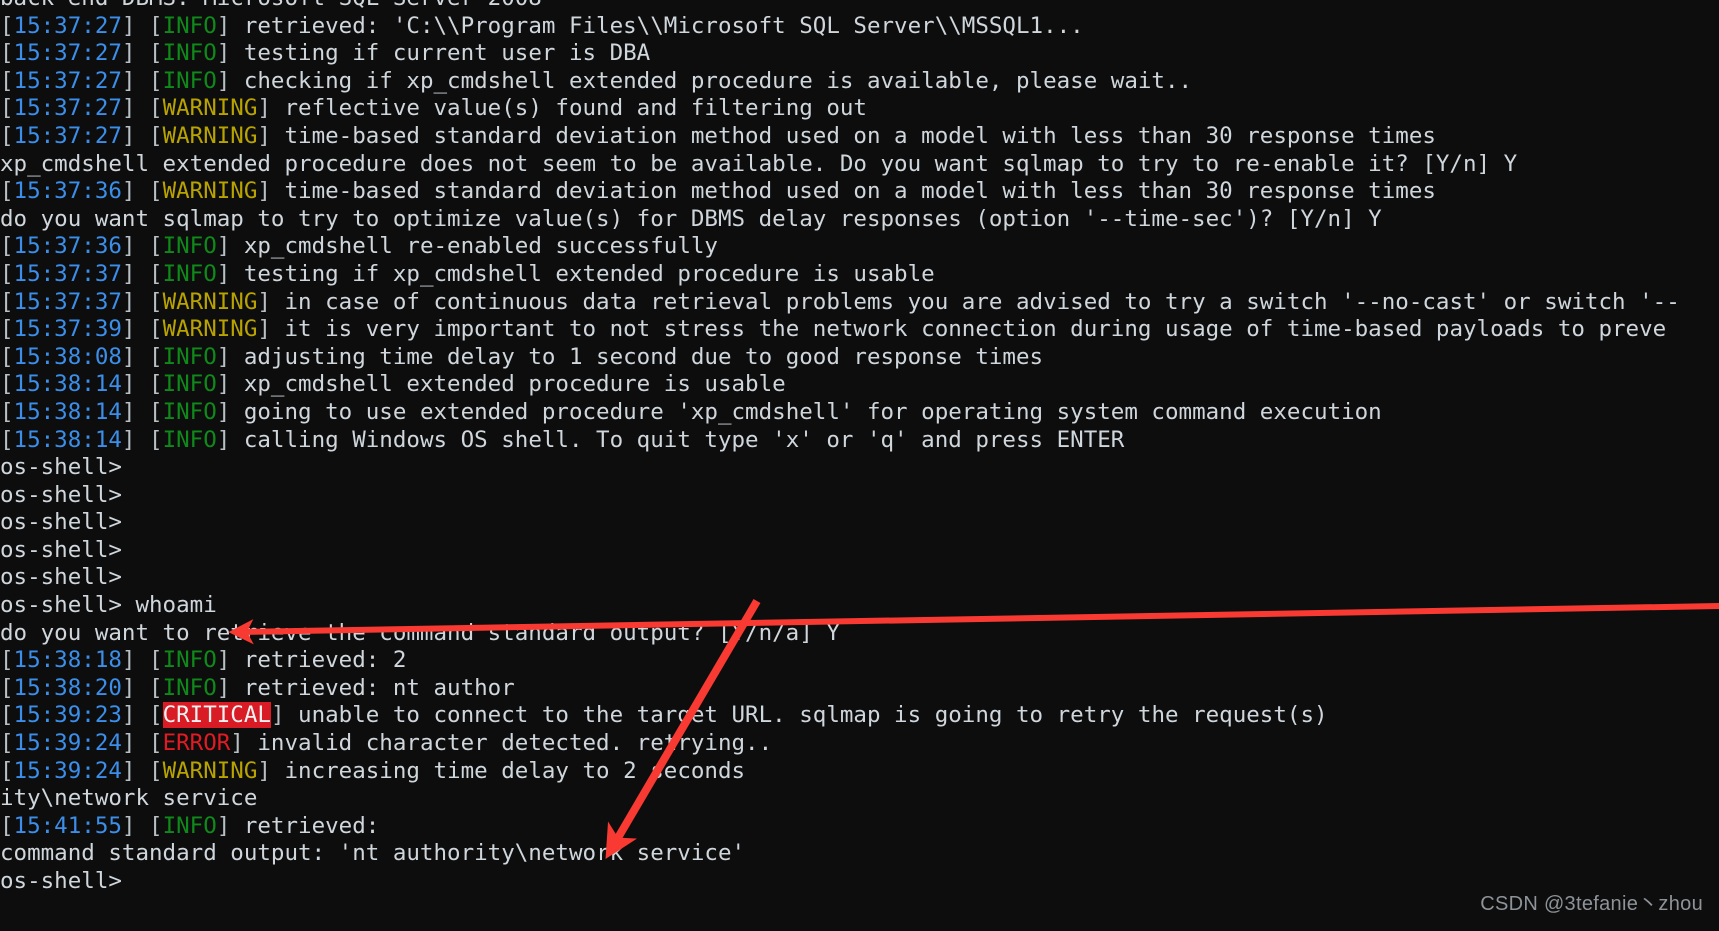 The image size is (1719, 931). Describe the element at coordinates (67, 384) in the screenshot. I see `log-timestamp: 15:38:14` at that location.